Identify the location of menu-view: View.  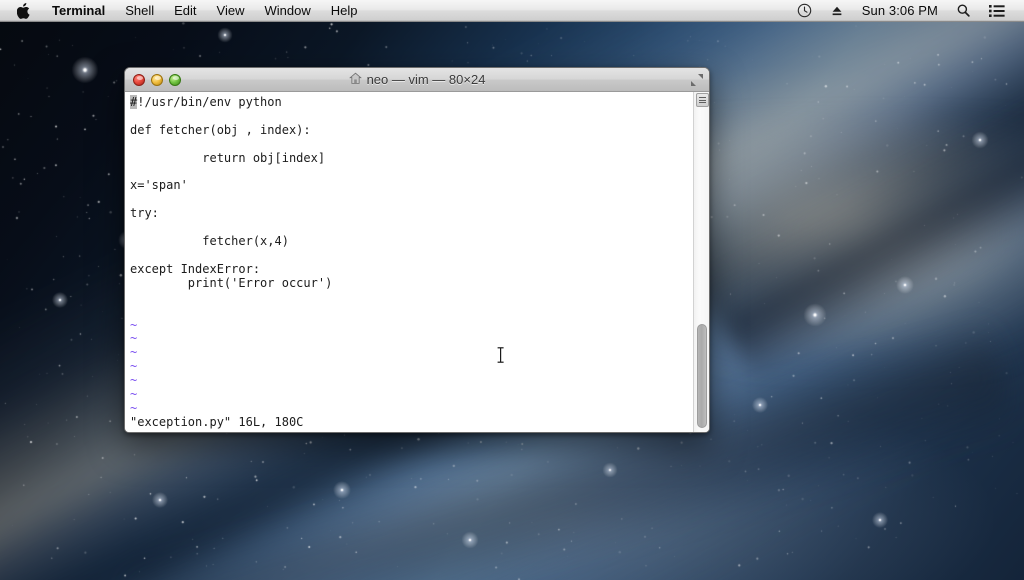
(231, 10).